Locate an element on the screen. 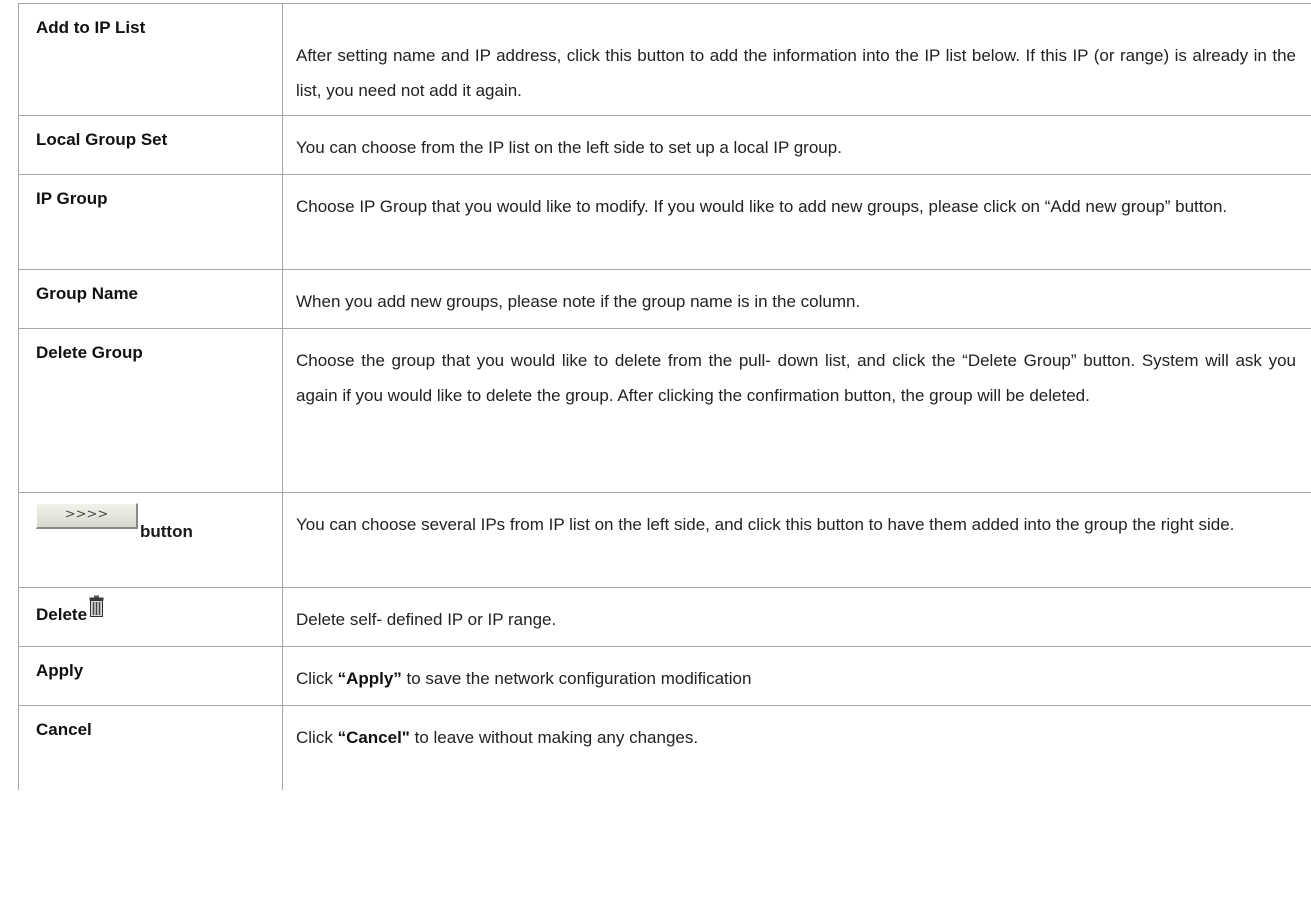 The height and width of the screenshot is (902, 1311). description-emphasis: “Apply” is located at coordinates (369, 678).